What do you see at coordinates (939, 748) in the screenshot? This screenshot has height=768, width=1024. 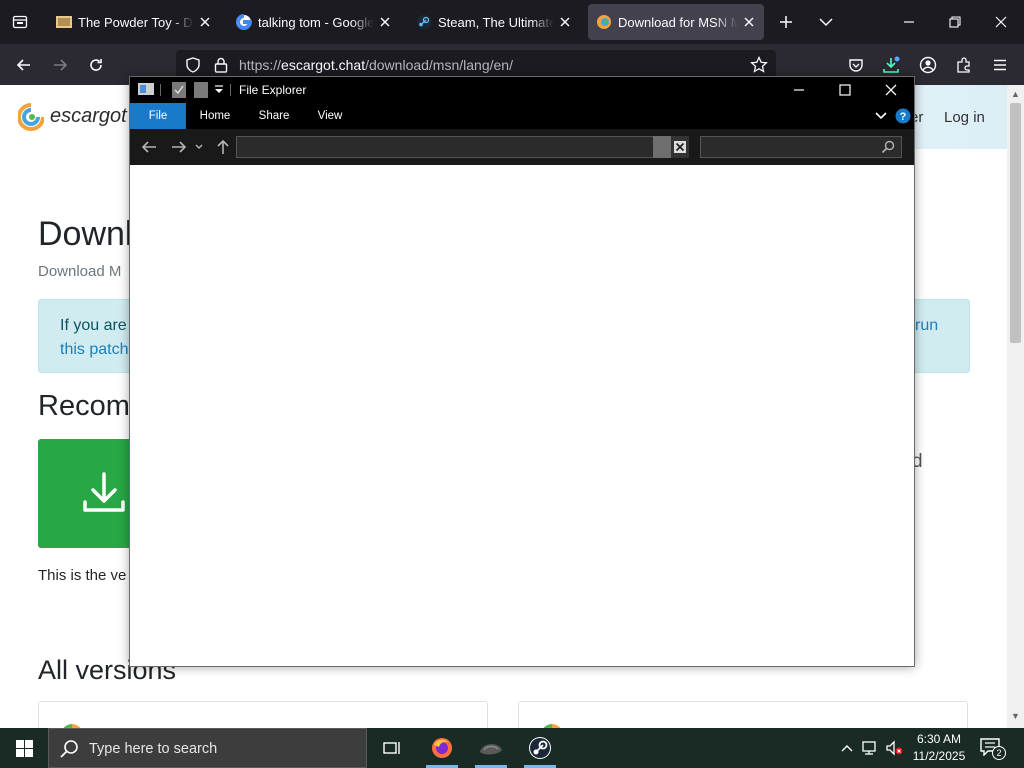 I see `system-clock: 6:30 AM 11/2/2025` at bounding box center [939, 748].